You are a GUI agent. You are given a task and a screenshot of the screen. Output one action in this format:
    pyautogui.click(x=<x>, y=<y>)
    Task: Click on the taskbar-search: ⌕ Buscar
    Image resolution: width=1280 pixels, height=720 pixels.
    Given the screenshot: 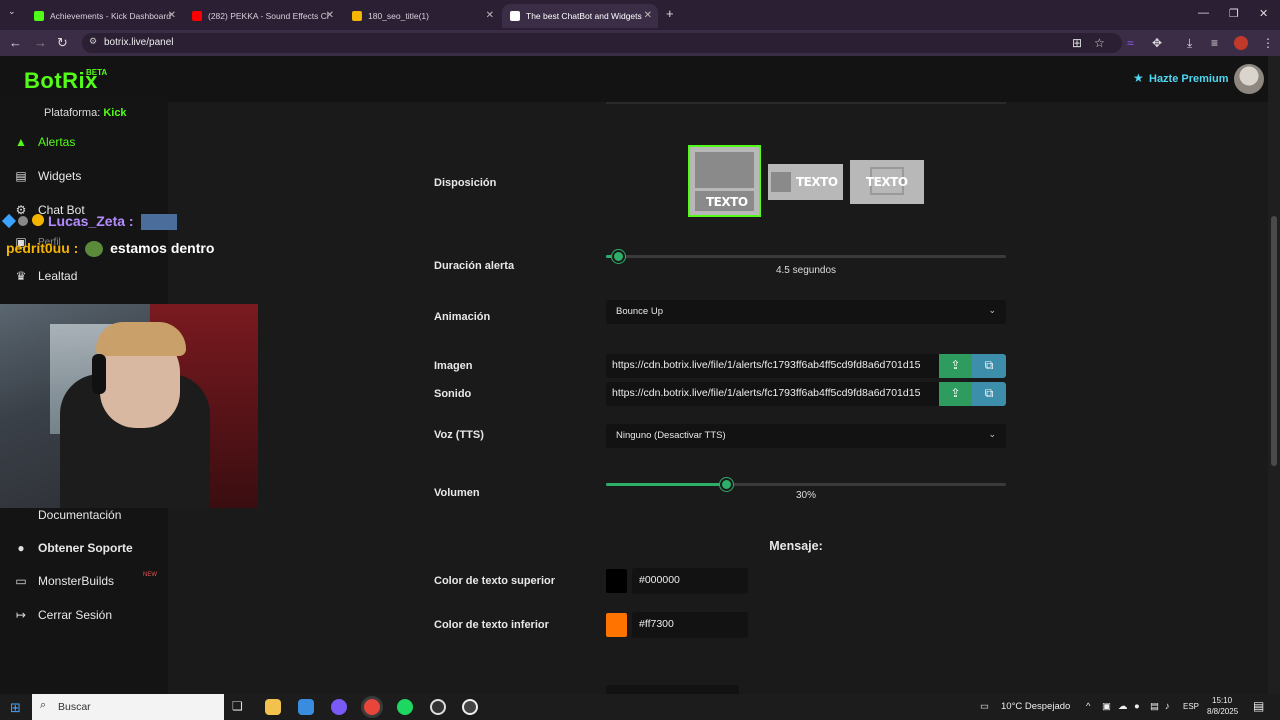 What is the action you would take?
    pyautogui.click(x=128, y=707)
    